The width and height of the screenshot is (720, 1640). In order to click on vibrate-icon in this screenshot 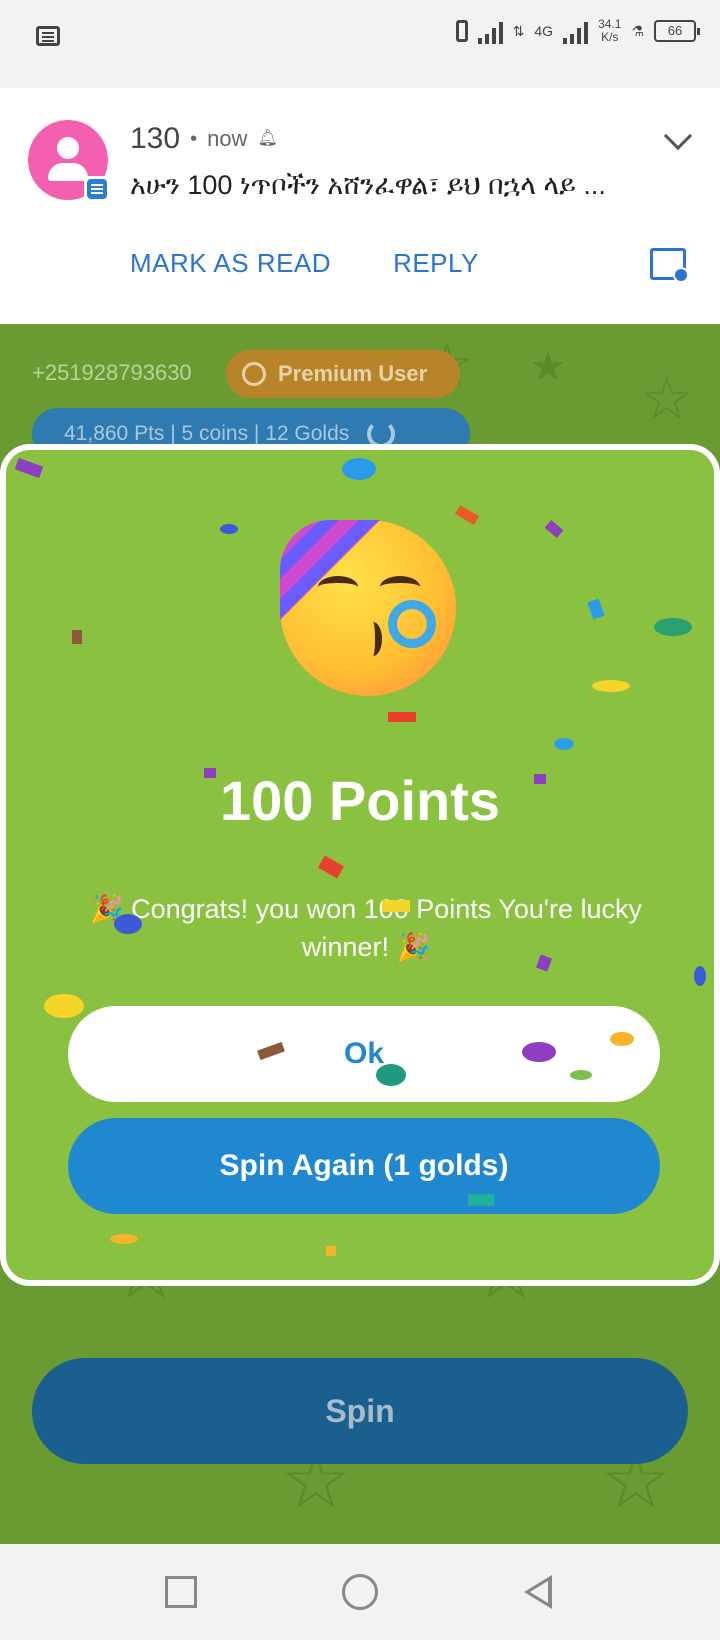, I will do `click(461, 31)`.